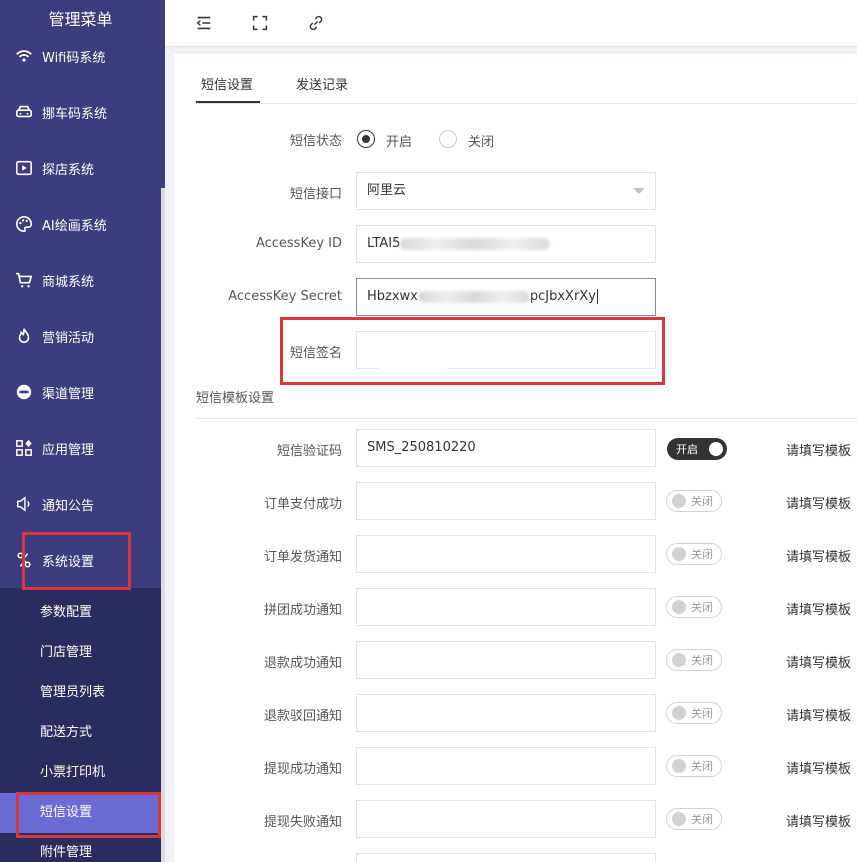  What do you see at coordinates (387, 190) in the screenshot?
I see `sms-interface-value: 阿里云` at bounding box center [387, 190].